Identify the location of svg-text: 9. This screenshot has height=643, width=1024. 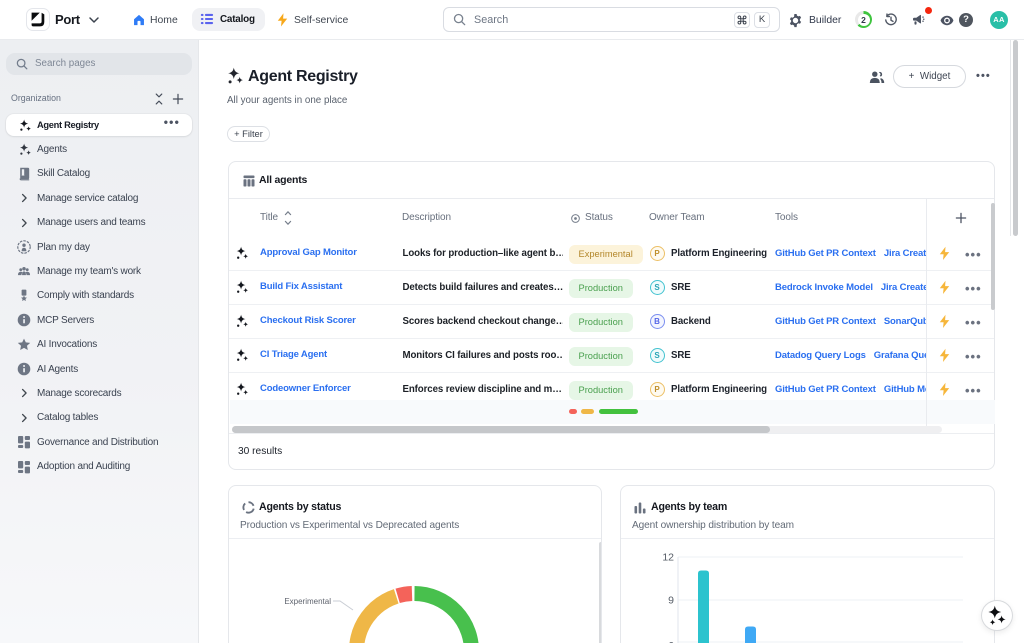
(671, 601).